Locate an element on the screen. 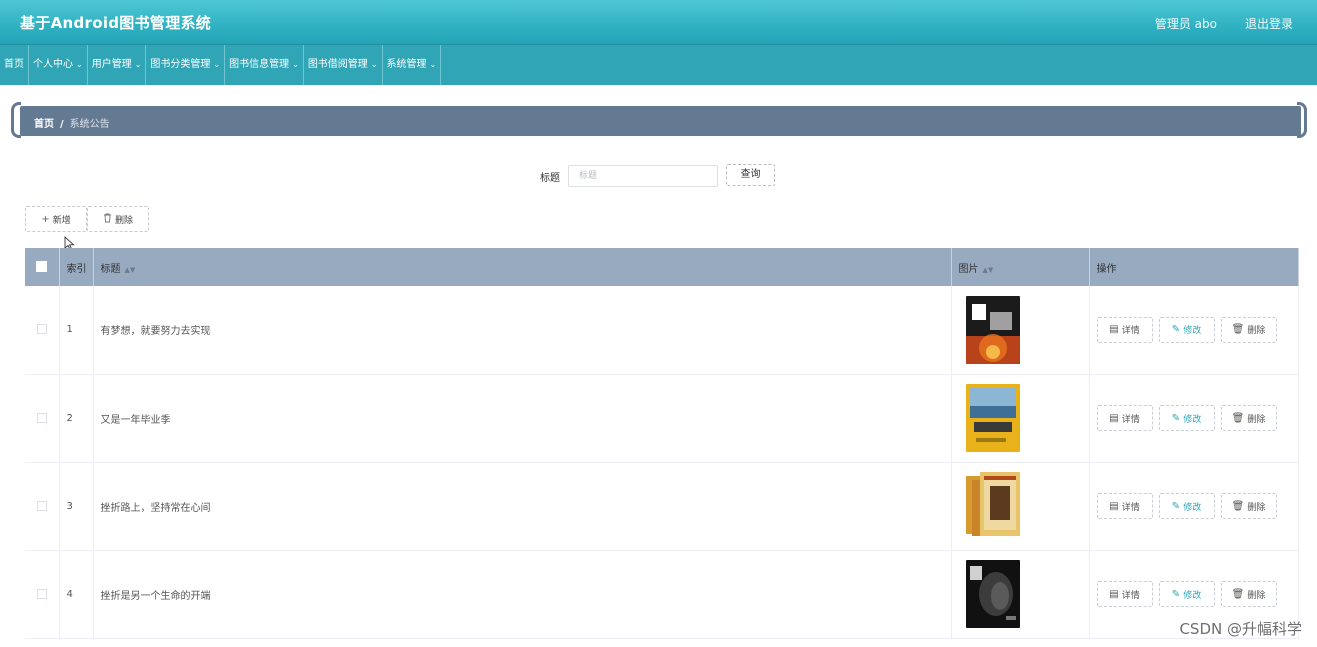  header-title: 标题 ▲▼ is located at coordinates (522, 267).